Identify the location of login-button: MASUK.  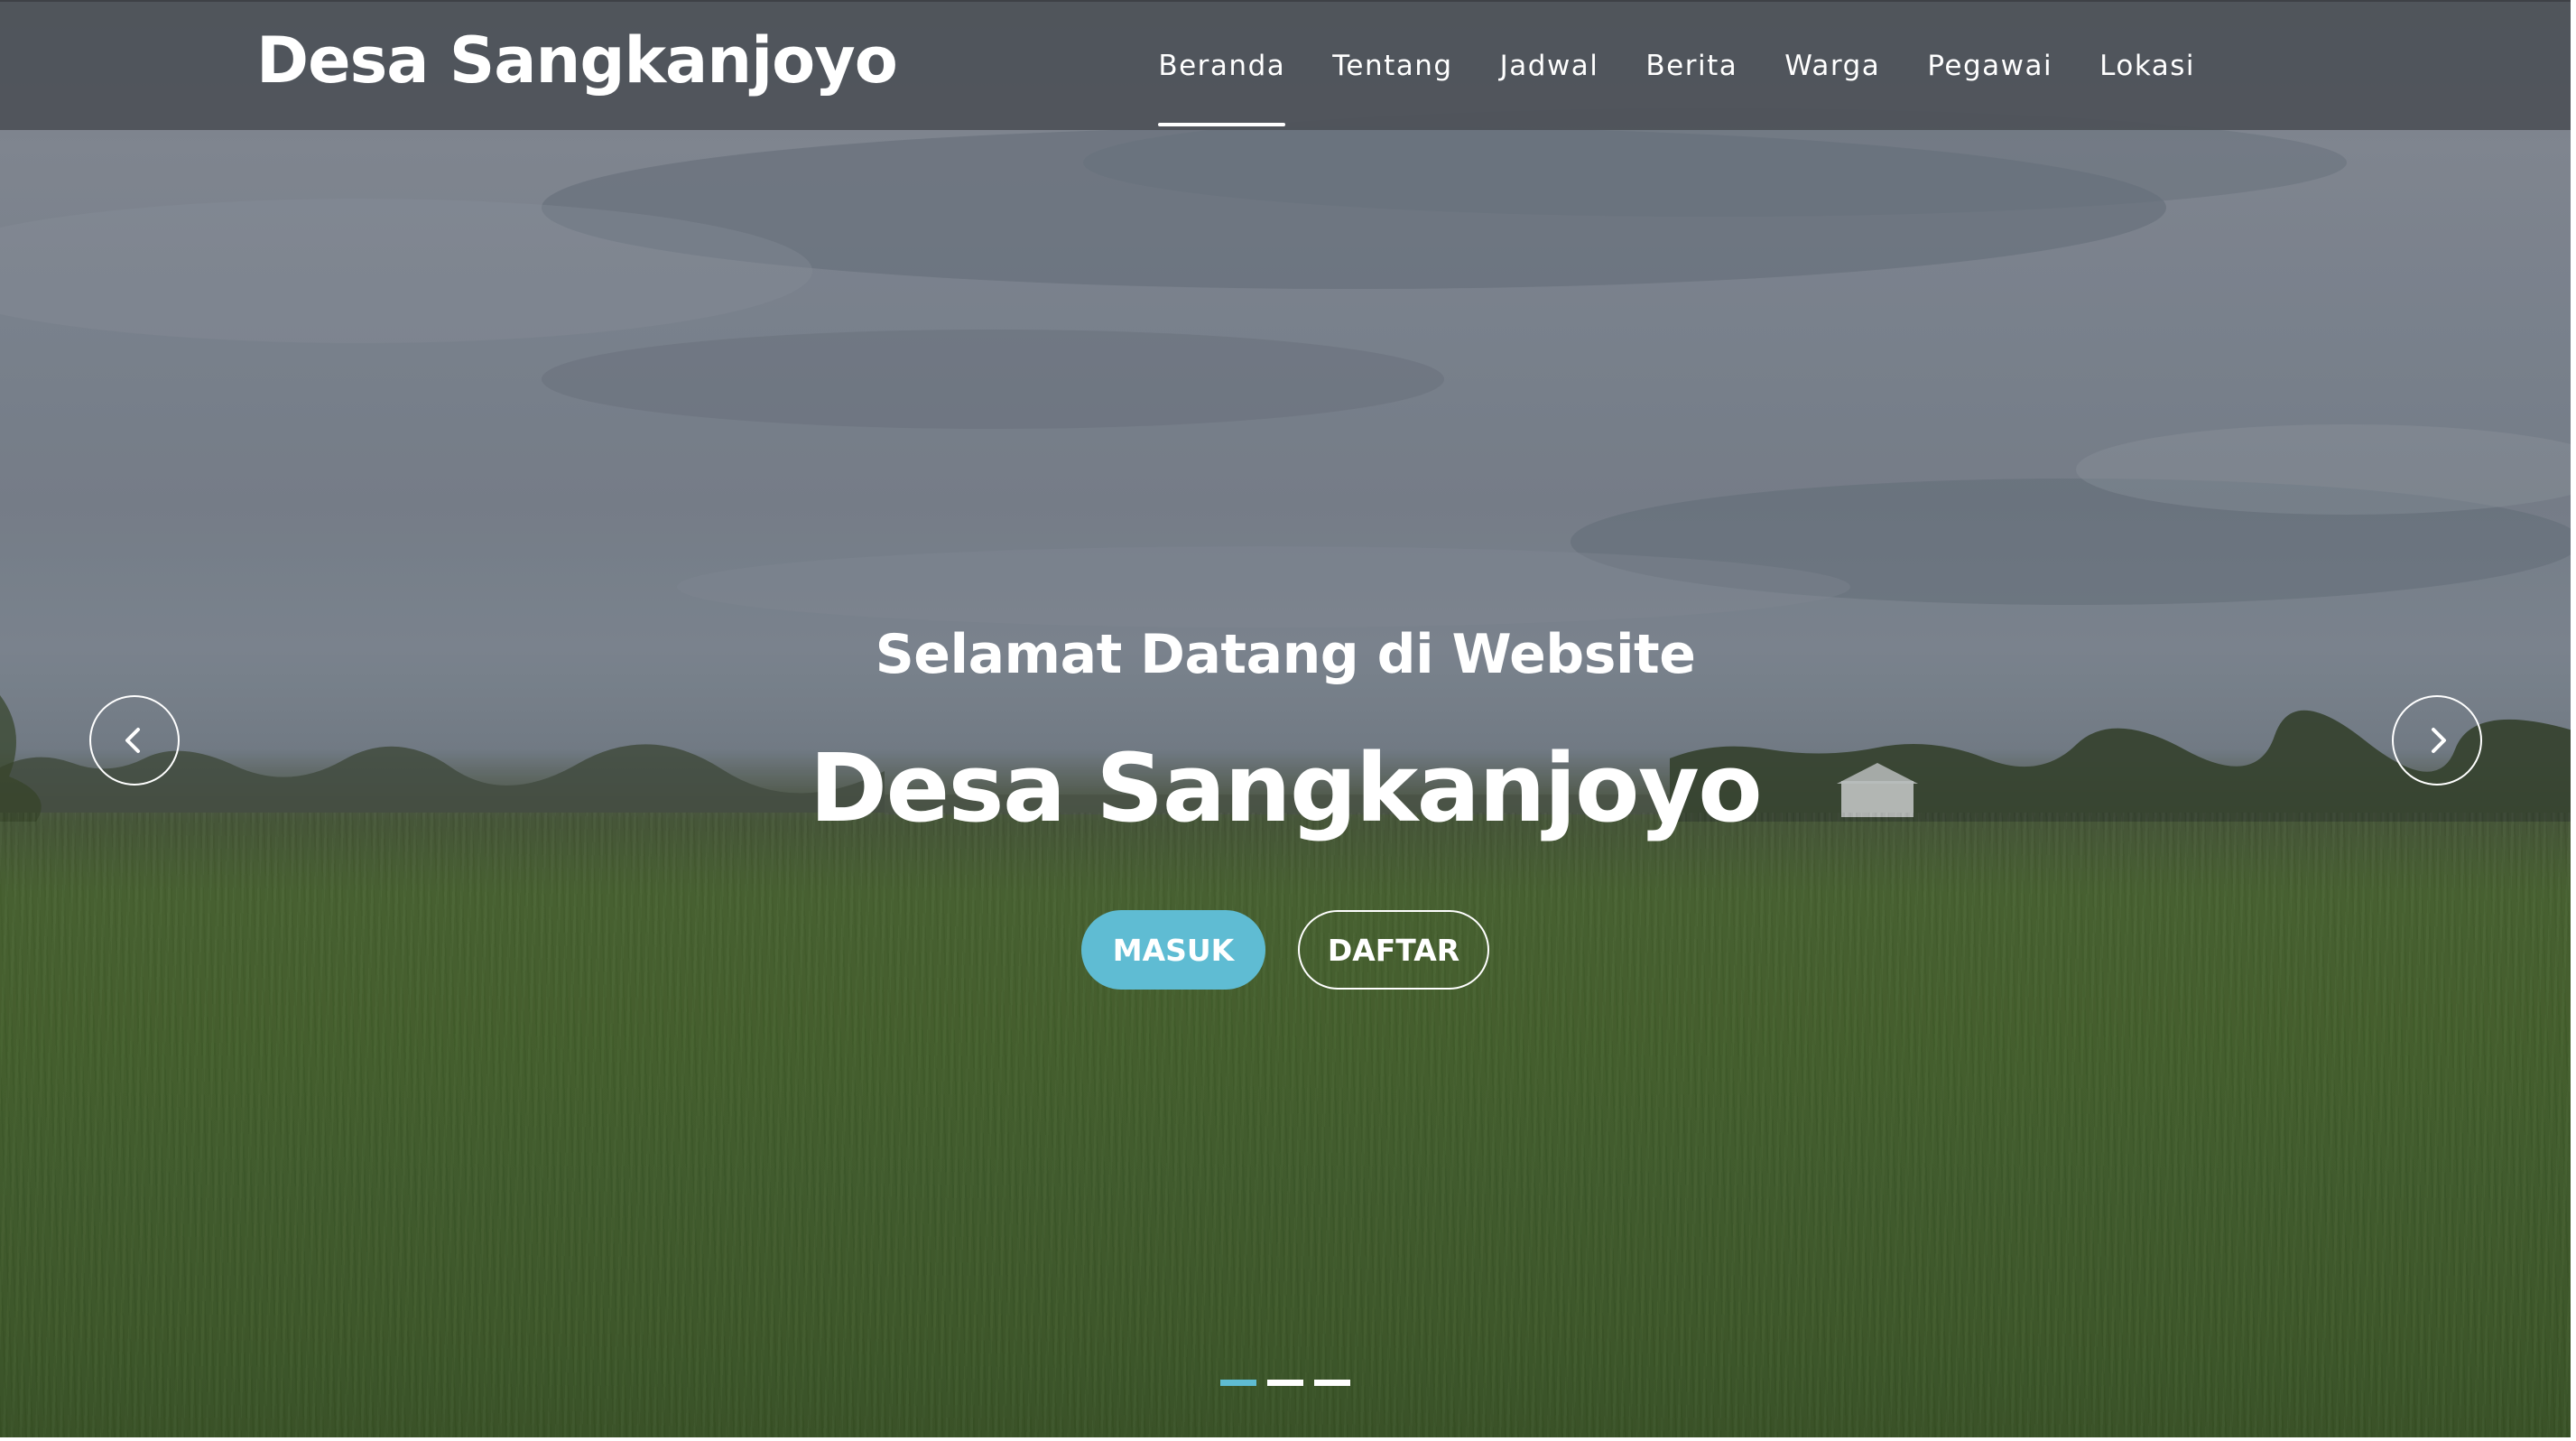
(1173, 950).